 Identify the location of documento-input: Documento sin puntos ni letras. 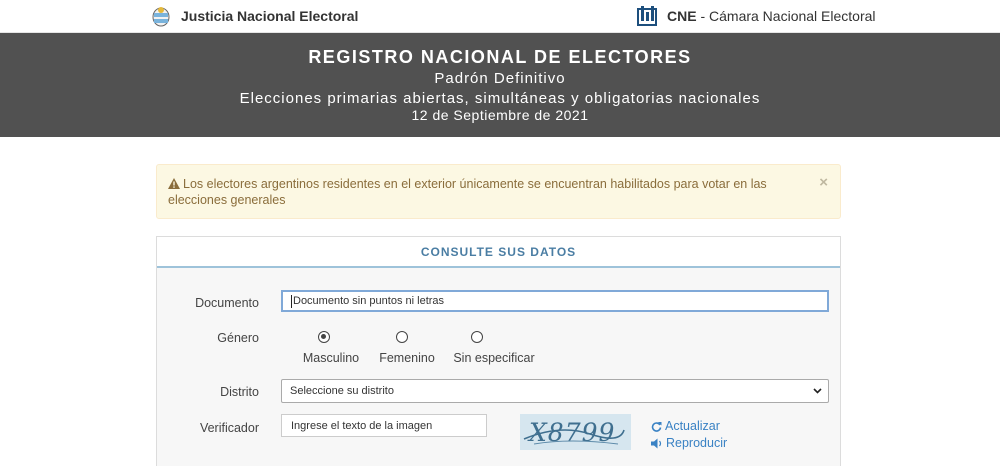
(555, 301).